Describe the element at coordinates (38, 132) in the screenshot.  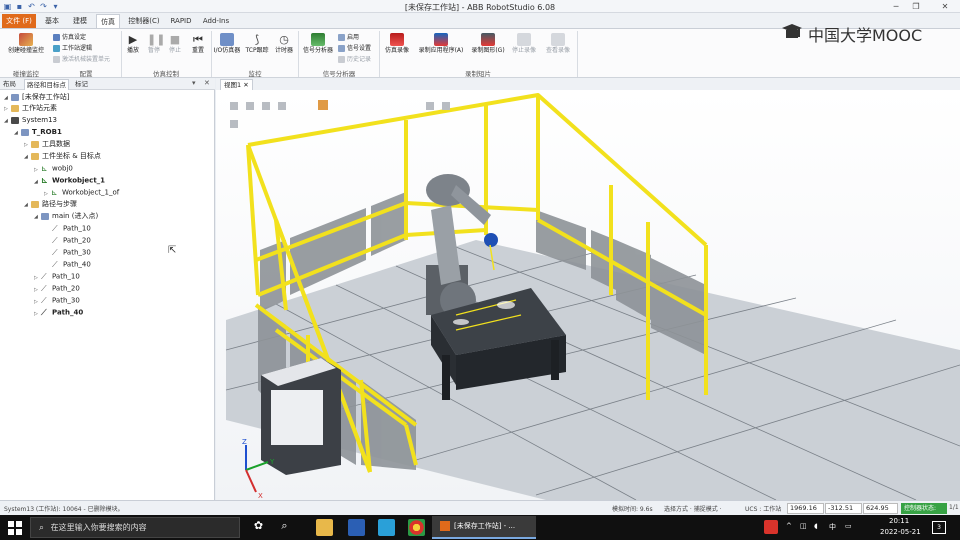
I see `tree-node-task: ◢ T_ROB1` at that location.